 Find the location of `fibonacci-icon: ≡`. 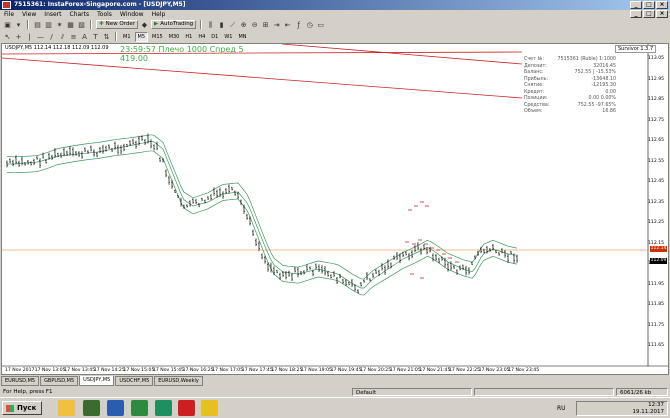

fibonacci-icon: ≡ is located at coordinates (73, 36).